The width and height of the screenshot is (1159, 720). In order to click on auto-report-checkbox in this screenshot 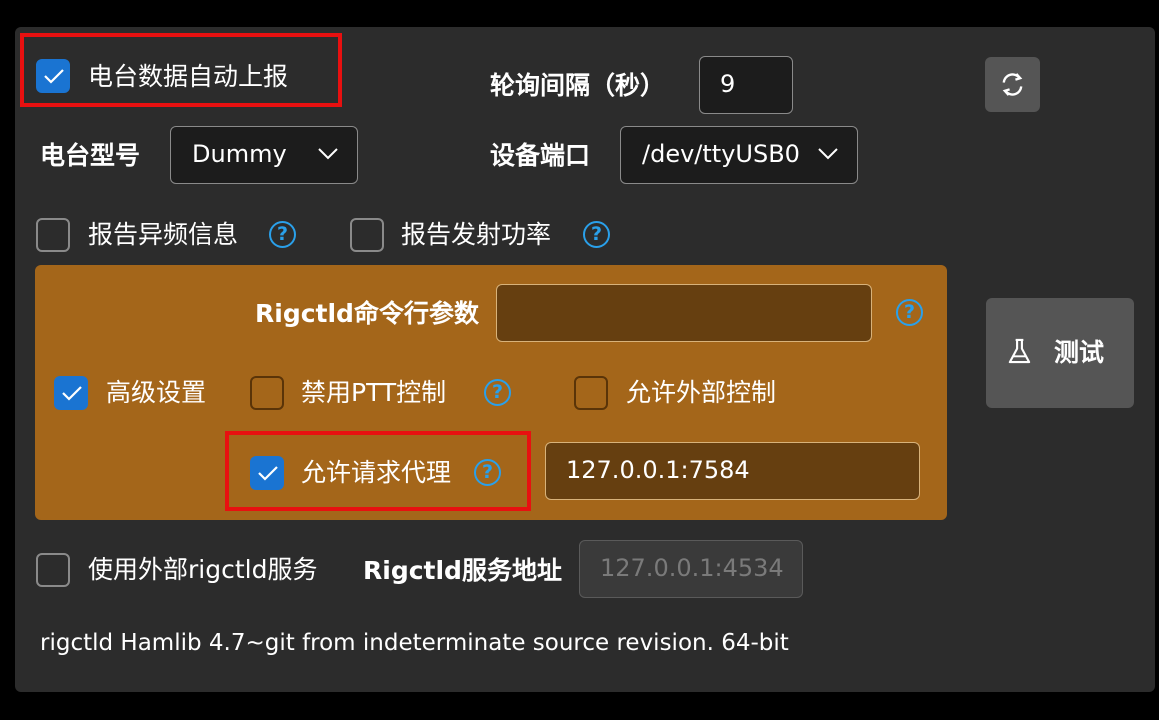, I will do `click(53, 76)`.